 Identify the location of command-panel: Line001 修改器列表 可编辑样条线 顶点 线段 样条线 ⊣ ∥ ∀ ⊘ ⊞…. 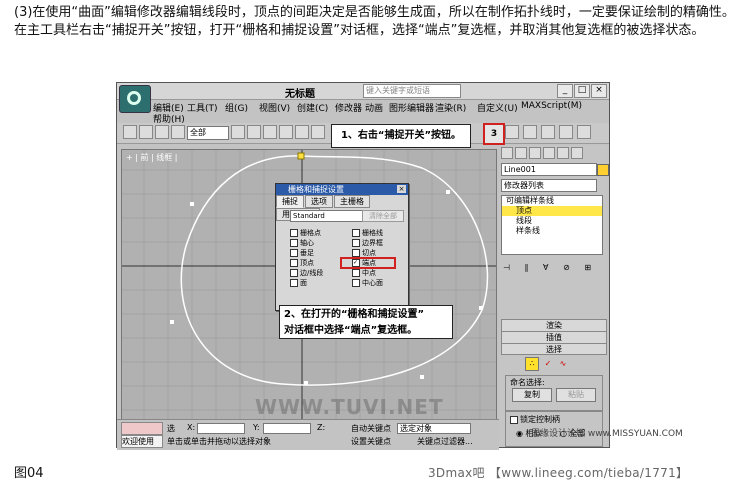
(554, 296).